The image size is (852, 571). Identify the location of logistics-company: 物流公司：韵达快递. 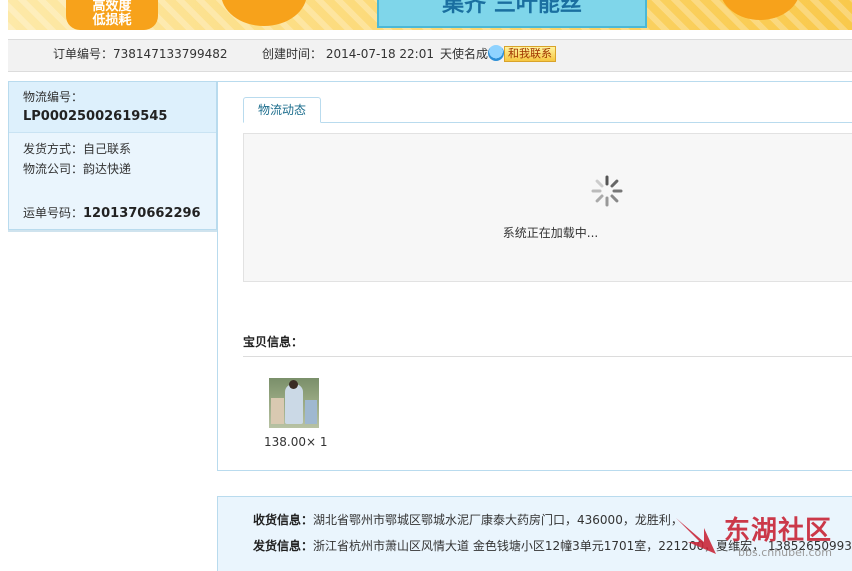
(119, 169).